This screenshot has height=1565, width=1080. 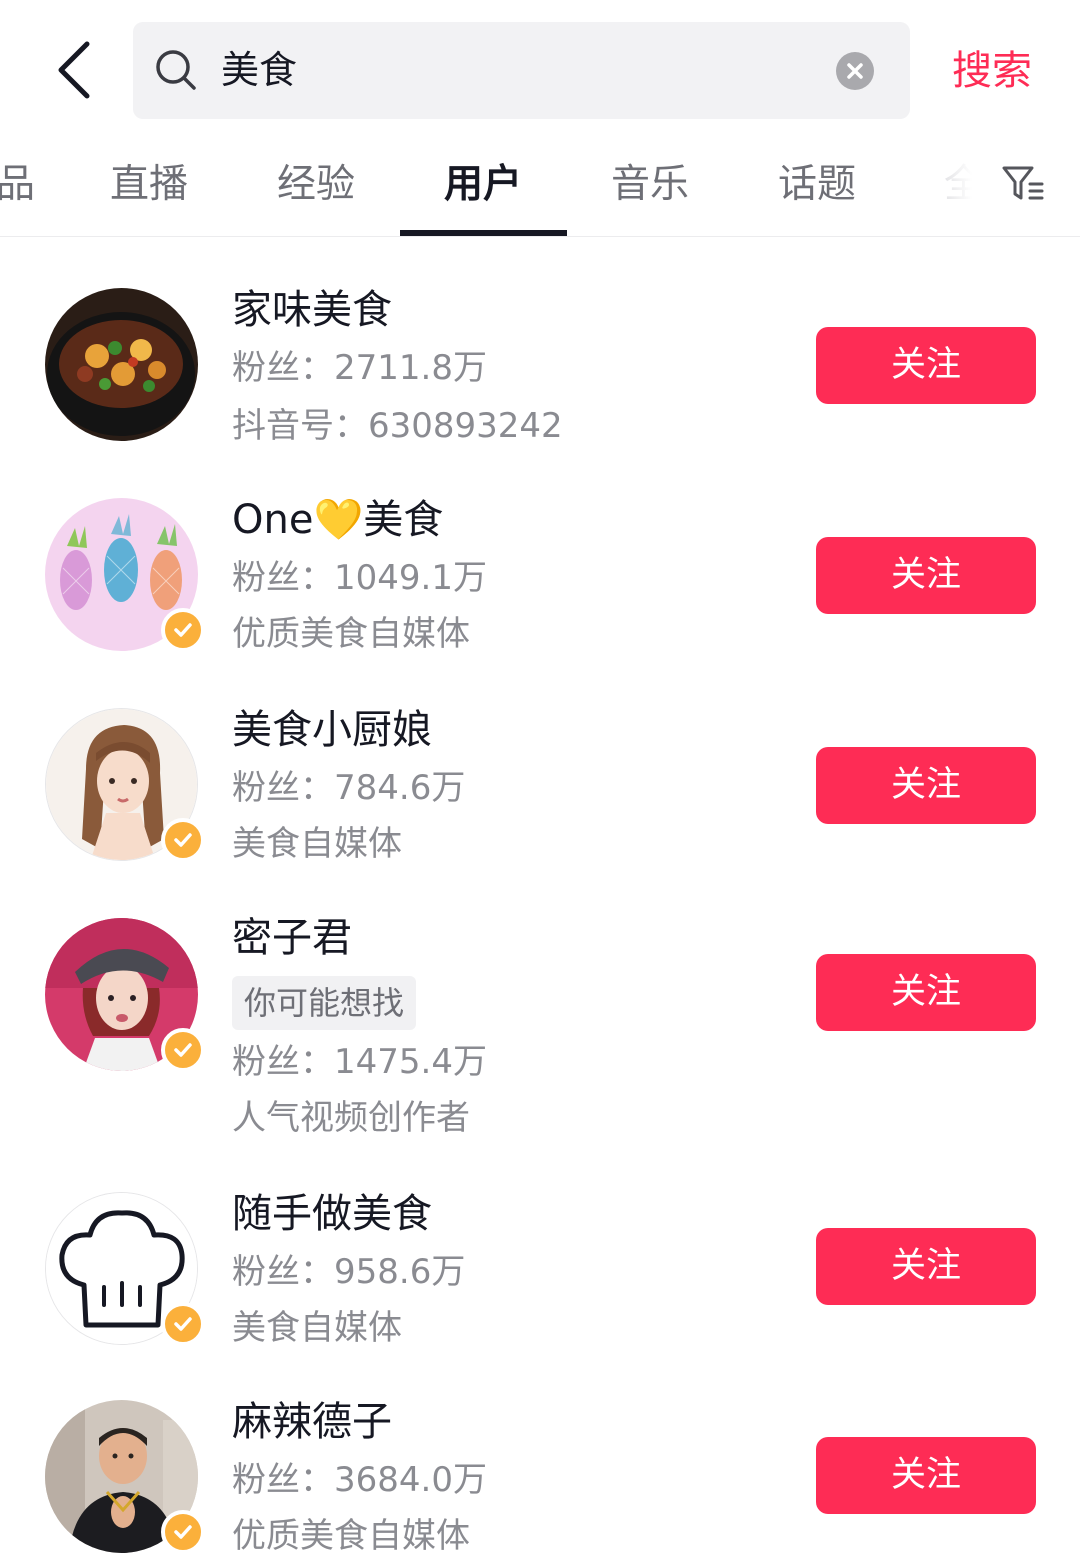 I want to click on active-tab-indicator, so click(x=483, y=233).